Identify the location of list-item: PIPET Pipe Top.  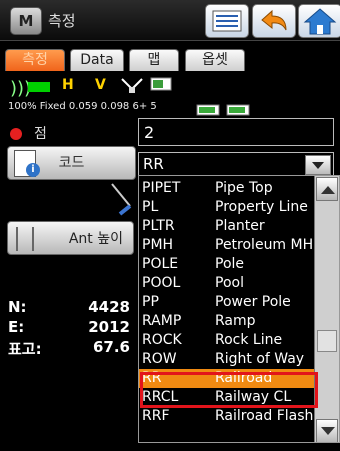
(228, 188).